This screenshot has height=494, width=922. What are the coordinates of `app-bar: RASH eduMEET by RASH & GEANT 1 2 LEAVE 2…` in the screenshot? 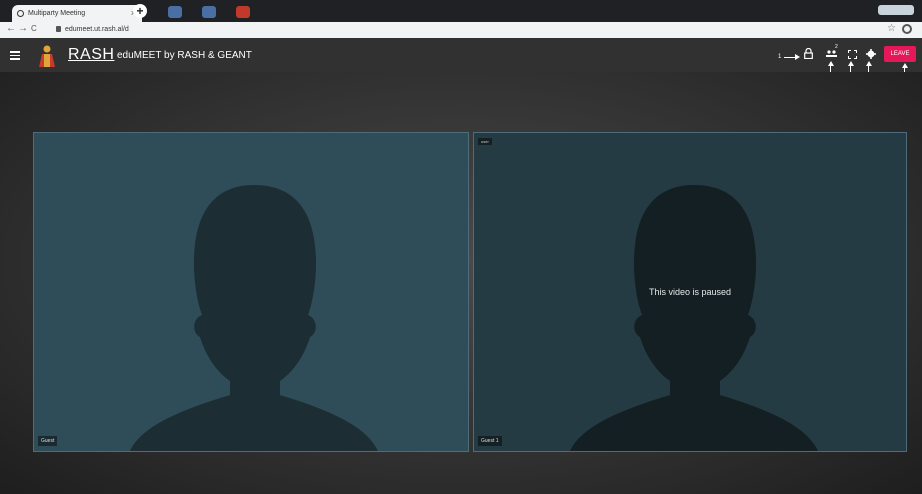 It's located at (461, 59).